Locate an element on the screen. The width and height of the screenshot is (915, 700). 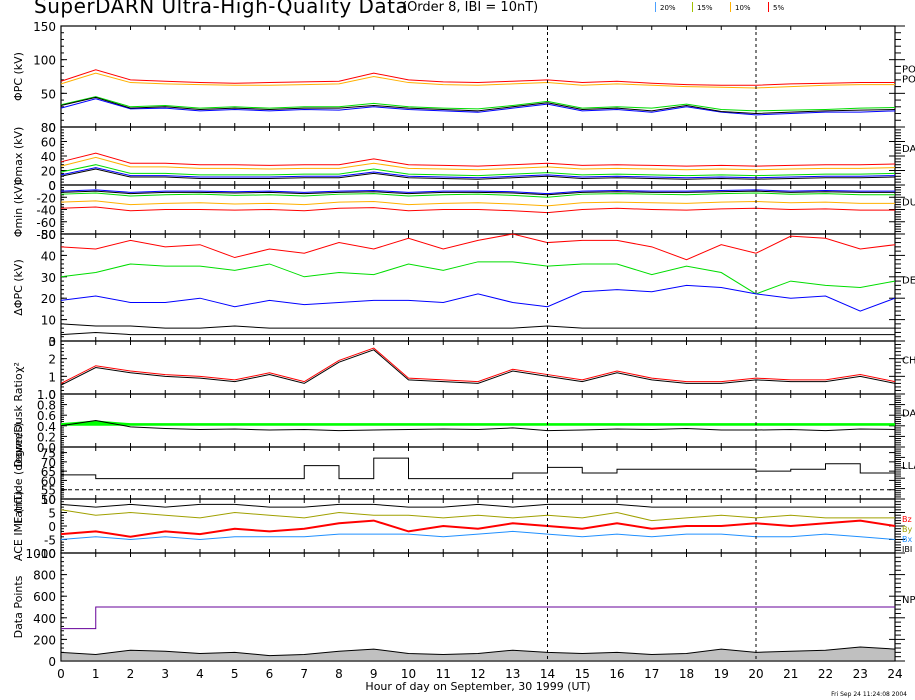
x-tick-label: 15 is located at coordinates (582, 674).